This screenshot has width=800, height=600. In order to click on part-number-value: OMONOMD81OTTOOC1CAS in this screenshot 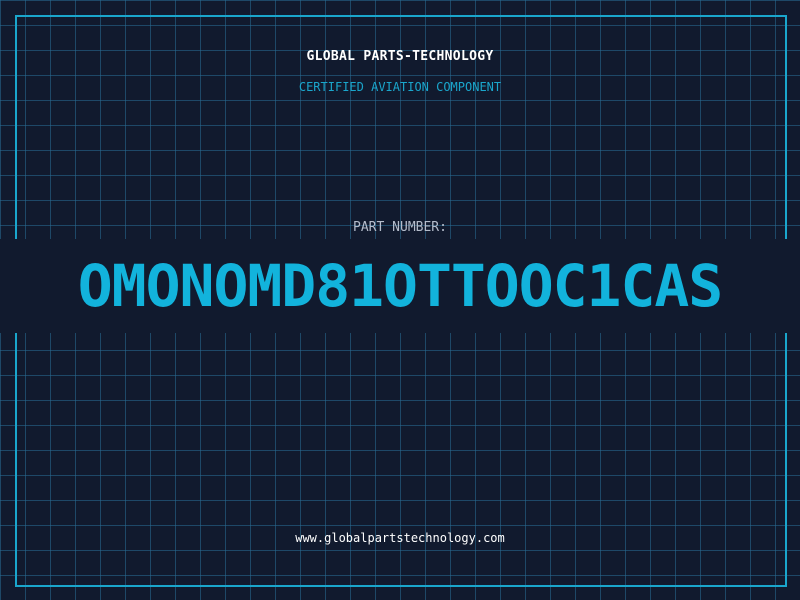, I will do `click(400, 286)`.